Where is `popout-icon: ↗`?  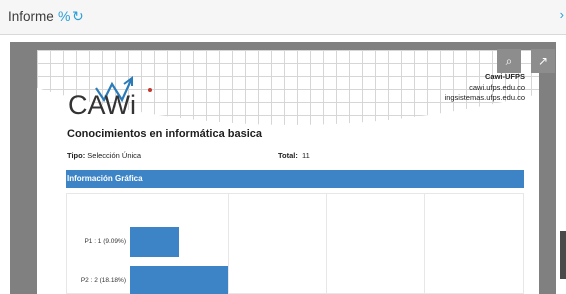
popout-icon: ↗ is located at coordinates (543, 61).